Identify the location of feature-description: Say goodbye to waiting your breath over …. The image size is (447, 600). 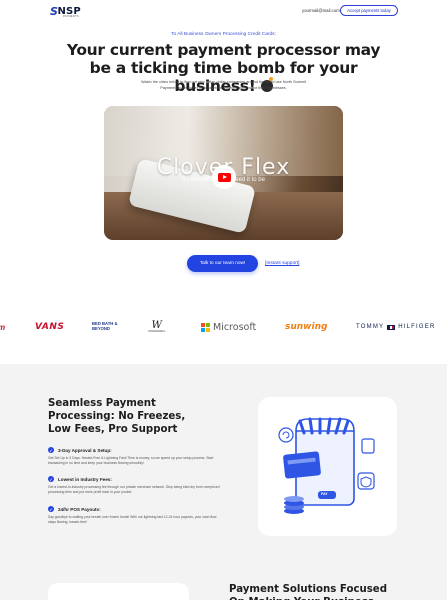
(132, 519).